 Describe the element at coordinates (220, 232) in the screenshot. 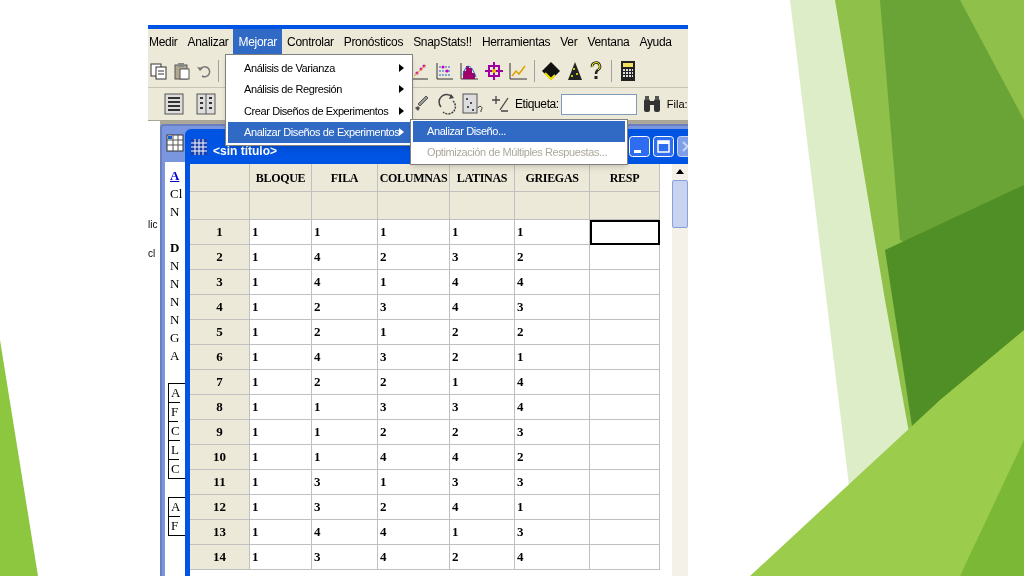

I see `row-header: 1` at that location.